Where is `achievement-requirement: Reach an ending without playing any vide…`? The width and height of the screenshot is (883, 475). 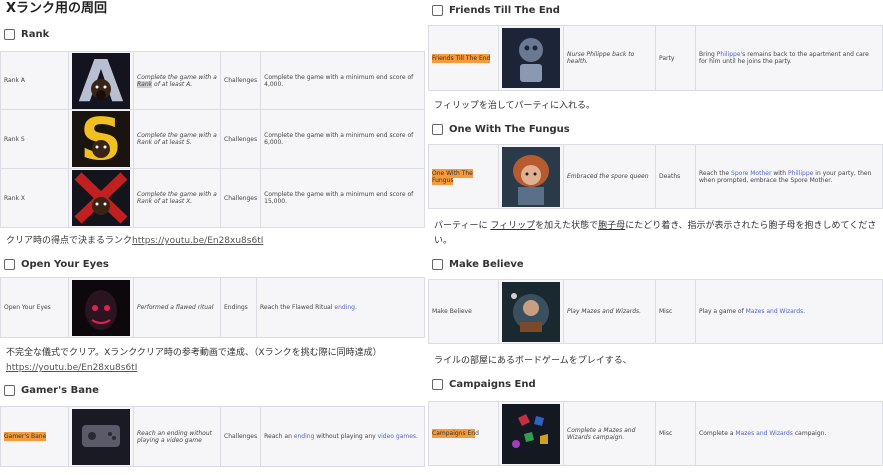 achievement-requirement: Reach an ending without playing any vide… is located at coordinates (342, 436).